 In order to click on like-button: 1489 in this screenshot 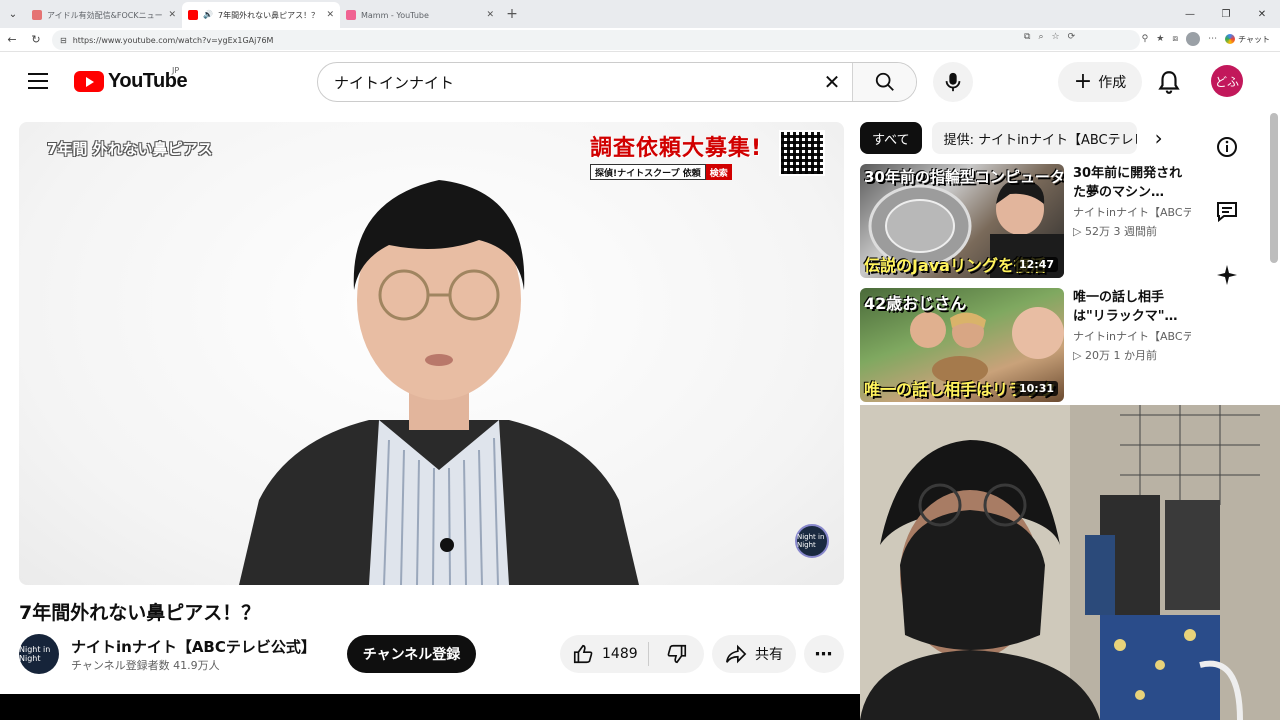, I will do `click(604, 654)`.